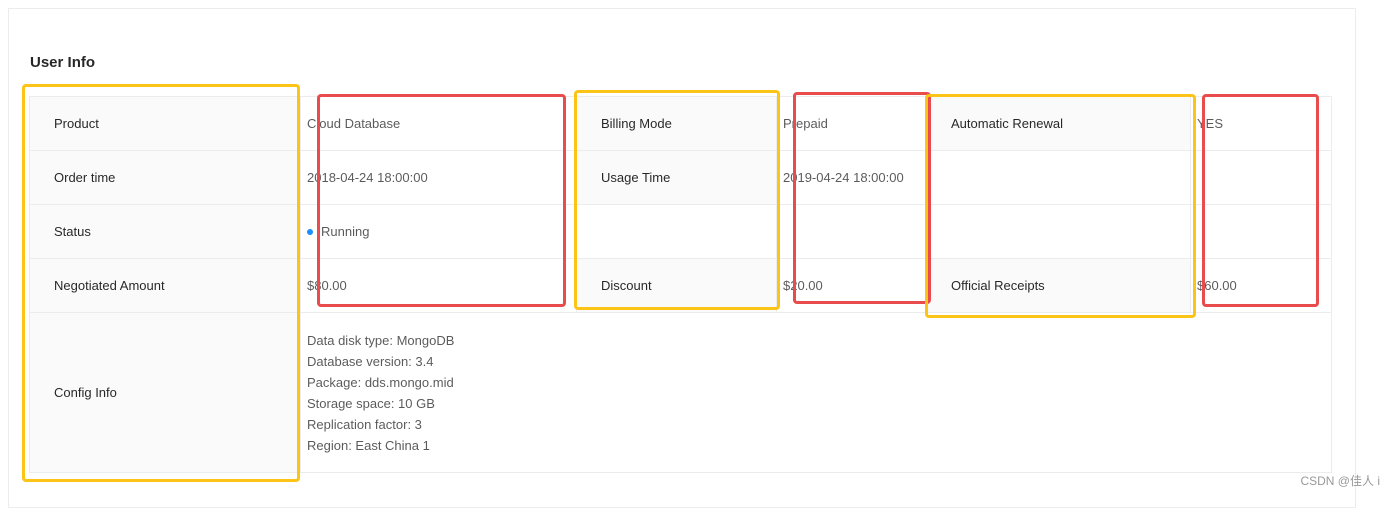 This screenshot has height=508, width=1390. What do you see at coordinates (676, 123) in the screenshot?
I see `billing-mode-label: Billing Mode` at bounding box center [676, 123].